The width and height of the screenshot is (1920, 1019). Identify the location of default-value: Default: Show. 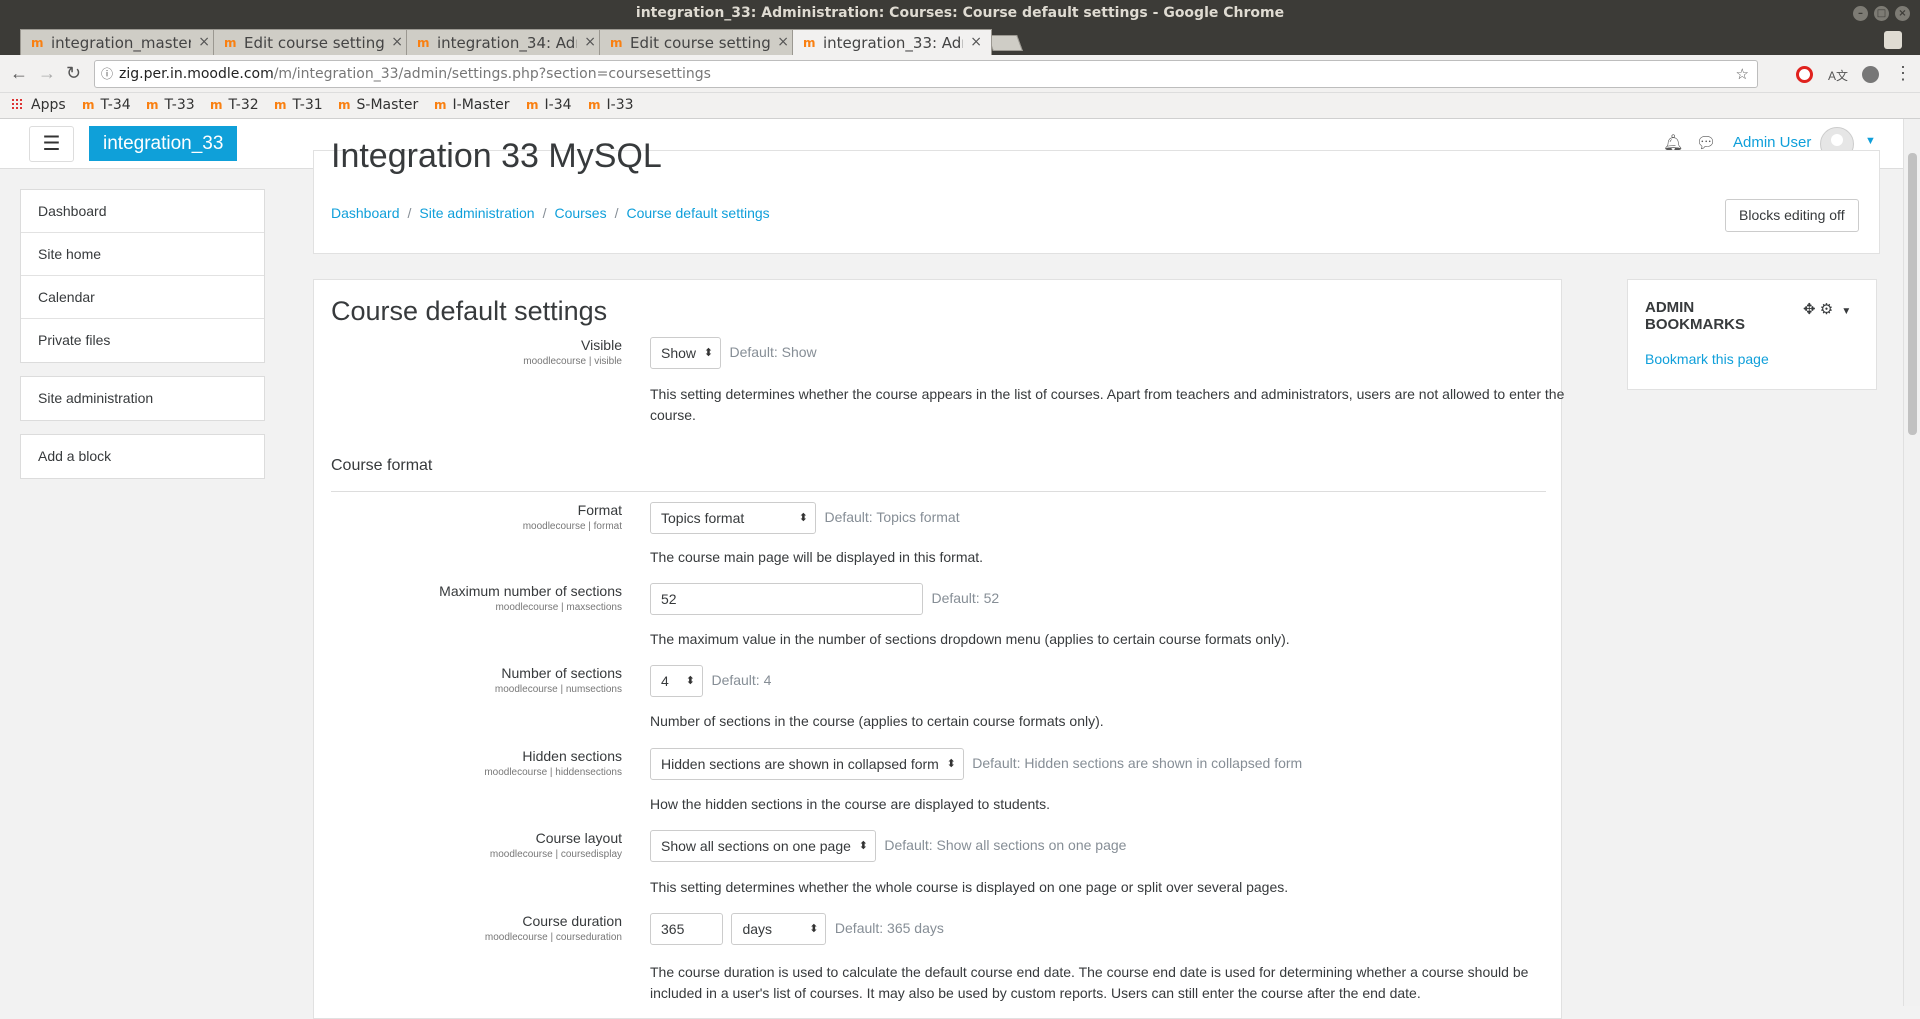
(773, 352).